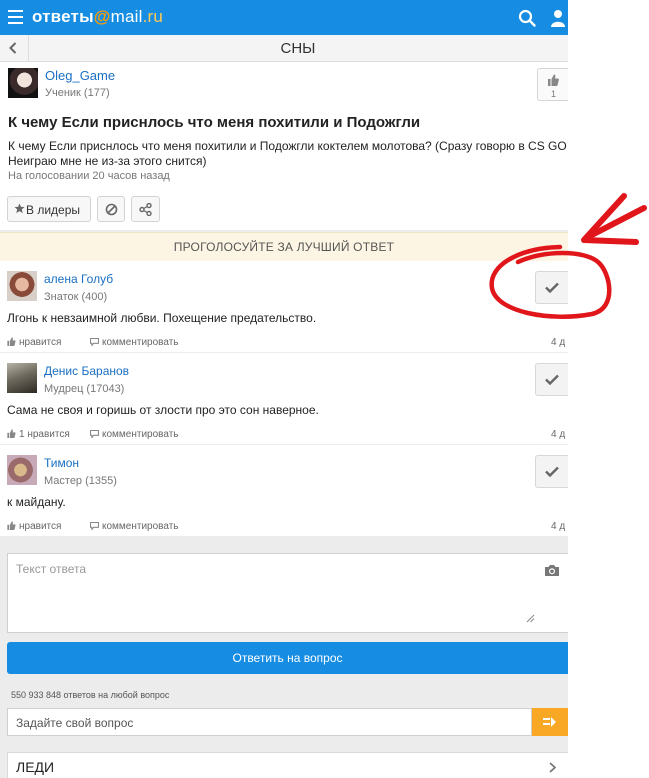 The height and width of the screenshot is (778, 649). I want to click on category-title: СНЫ, so click(298, 48).